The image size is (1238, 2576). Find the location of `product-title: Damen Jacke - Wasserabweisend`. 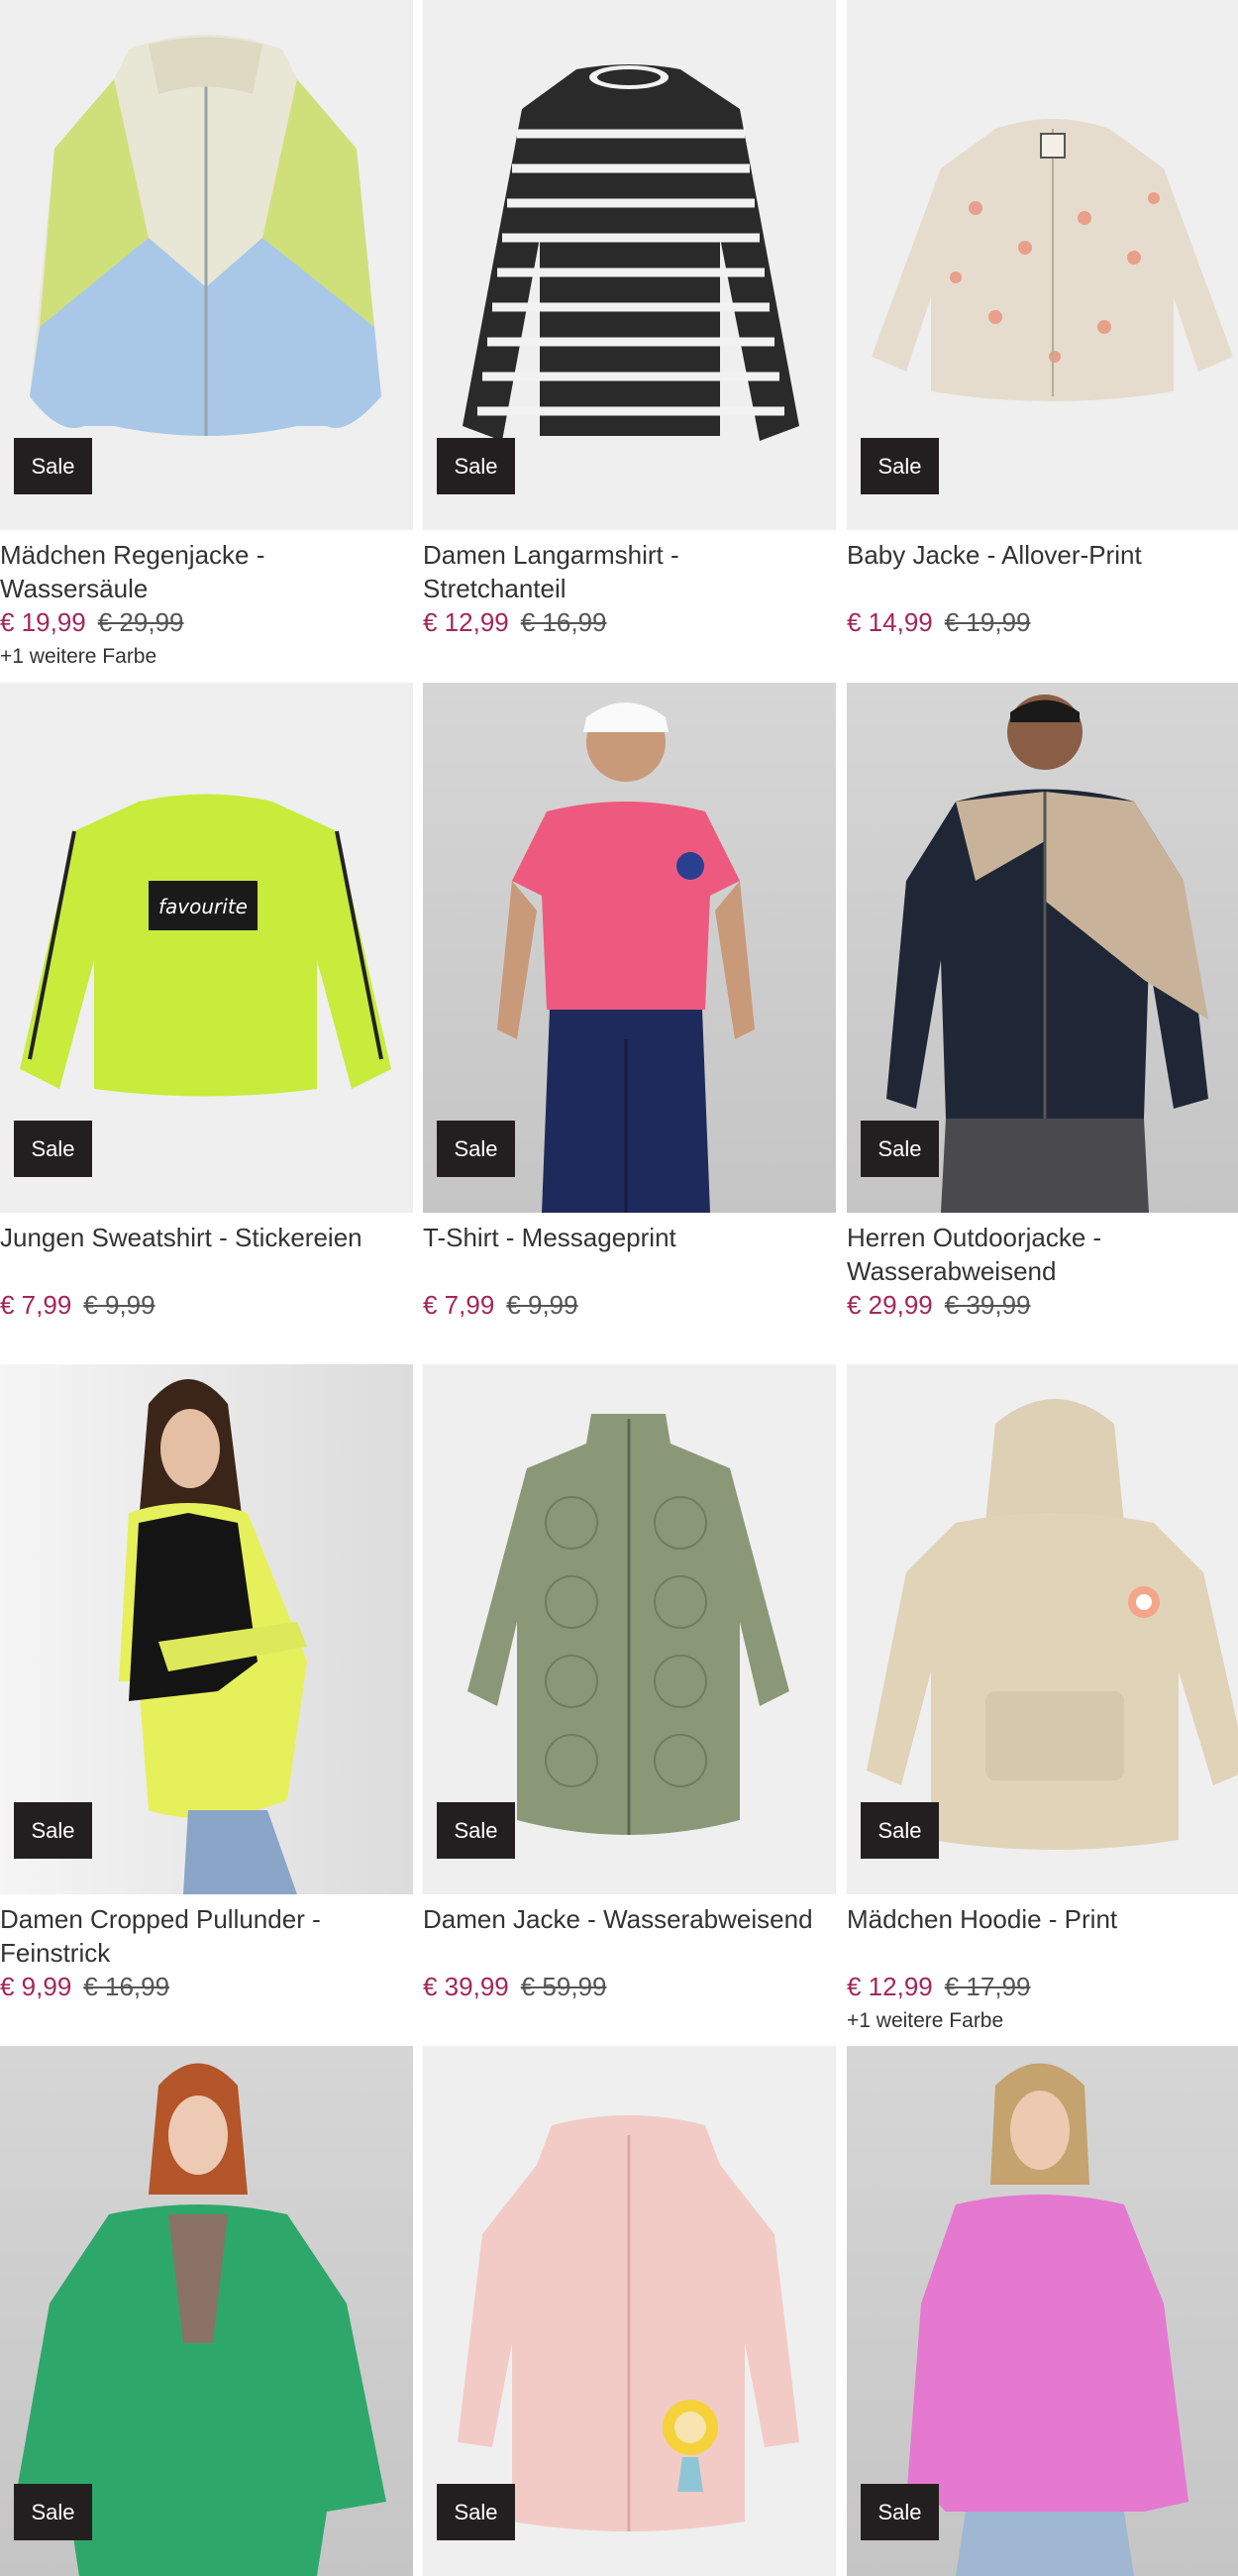

product-title: Damen Jacke - Wasserabweisend is located at coordinates (629, 1936).